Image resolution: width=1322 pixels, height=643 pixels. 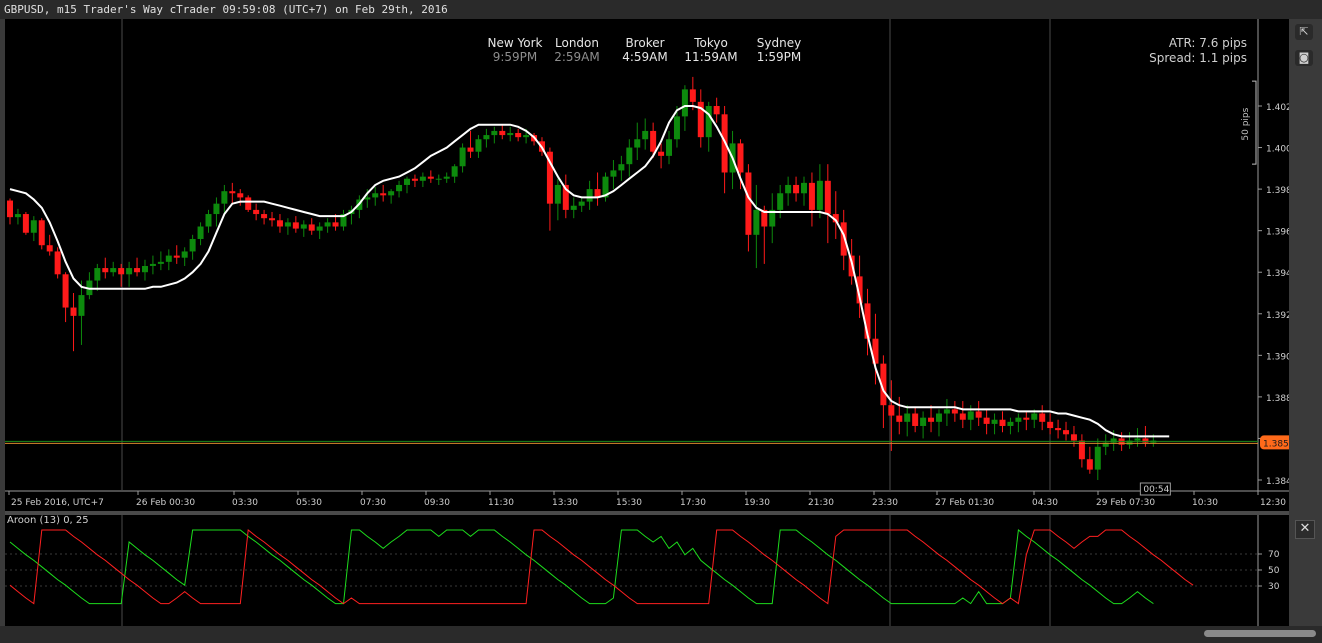 What do you see at coordinates (1304, 58) in the screenshot?
I see `camera-icon: ◙` at bounding box center [1304, 58].